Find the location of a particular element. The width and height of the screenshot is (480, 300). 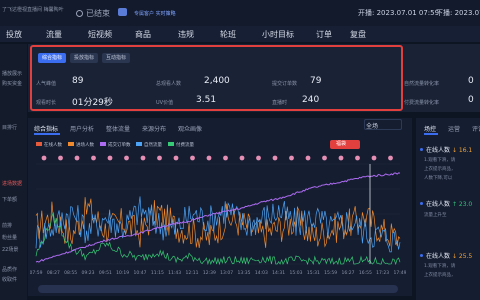

metric-tab: 综合指标 is located at coordinates (52, 58).